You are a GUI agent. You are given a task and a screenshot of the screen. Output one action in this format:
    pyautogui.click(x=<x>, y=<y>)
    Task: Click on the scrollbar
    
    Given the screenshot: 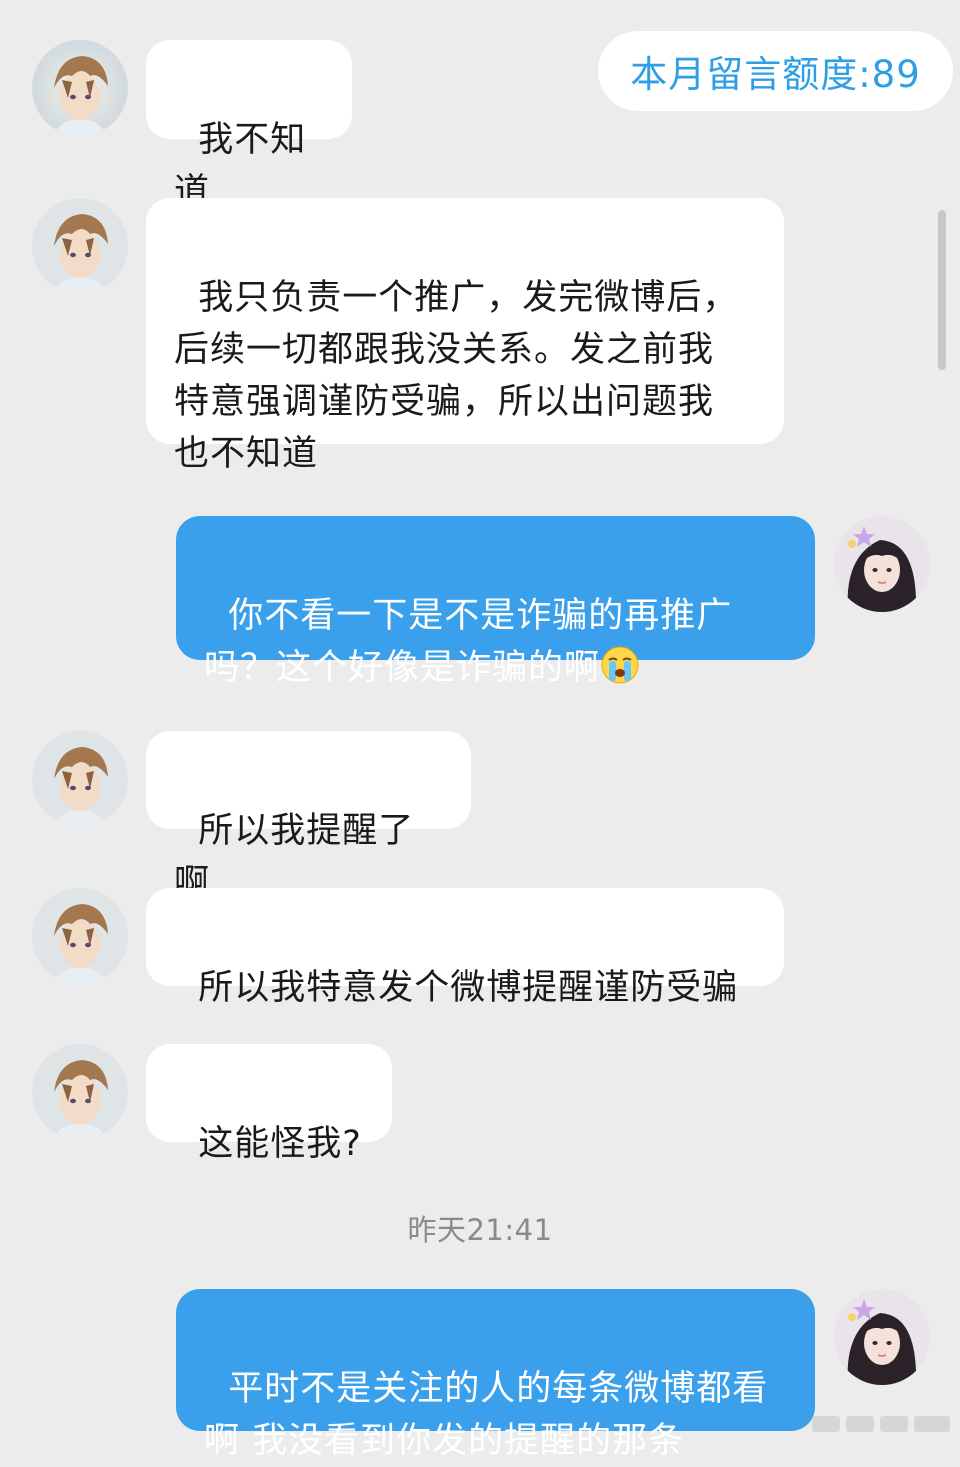 What is the action you would take?
    pyautogui.click(x=942, y=290)
    